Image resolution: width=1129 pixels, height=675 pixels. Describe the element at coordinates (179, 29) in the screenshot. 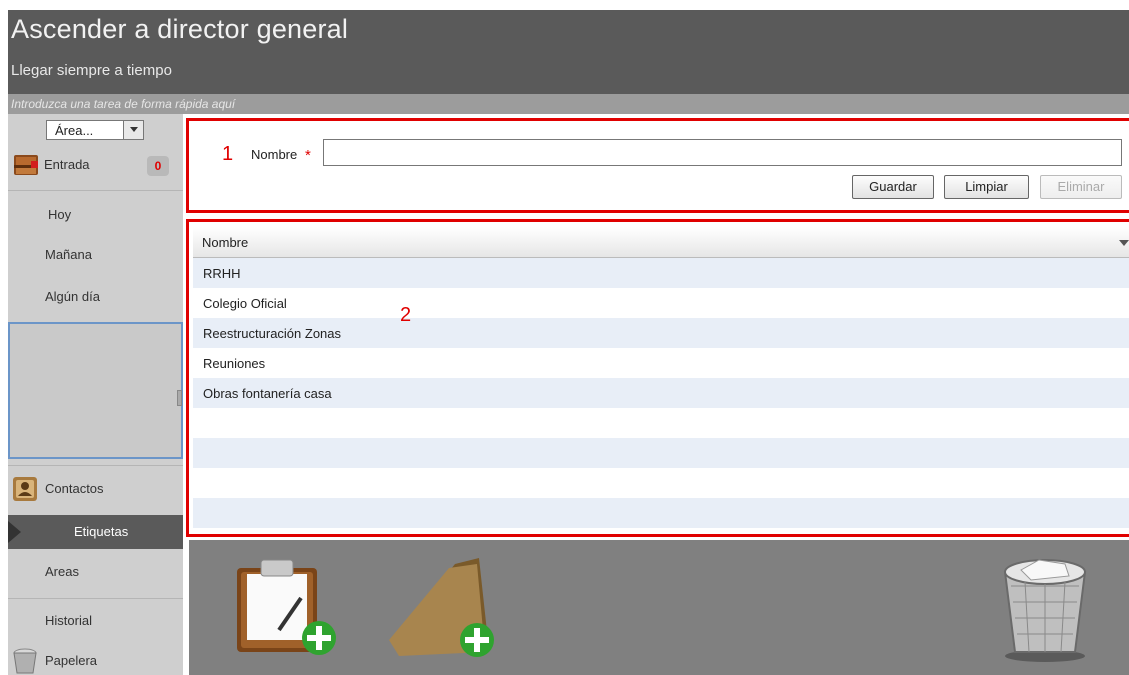

I see `project-title: Ascender a director general` at that location.